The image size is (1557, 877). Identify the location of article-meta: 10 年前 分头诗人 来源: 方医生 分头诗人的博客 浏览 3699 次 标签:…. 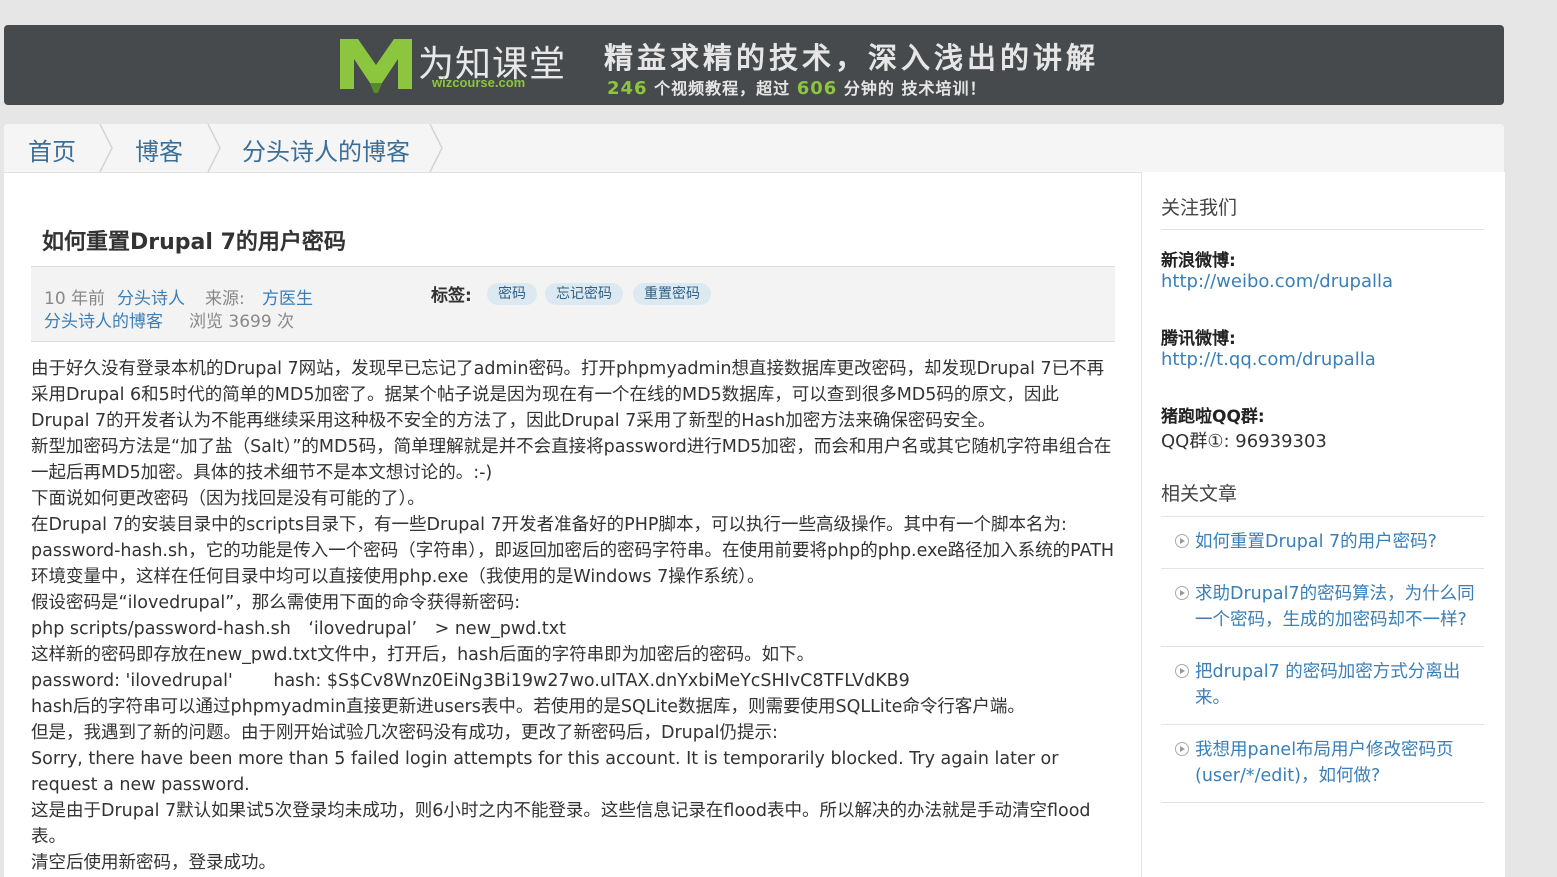
(573, 304).